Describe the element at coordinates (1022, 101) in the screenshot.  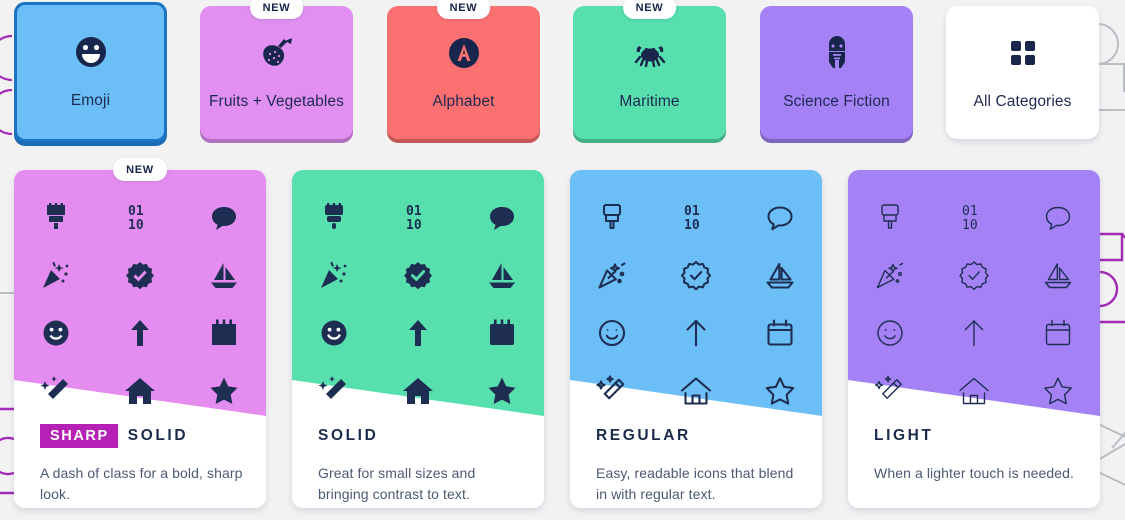
I see `category-card-label: All Categories` at that location.